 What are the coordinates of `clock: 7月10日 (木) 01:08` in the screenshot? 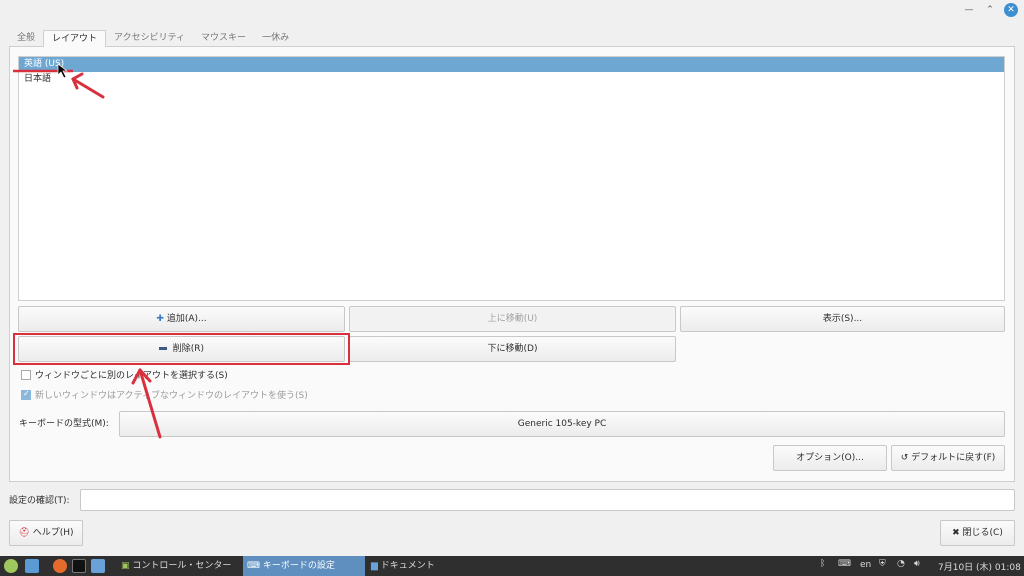 It's located at (979, 566).